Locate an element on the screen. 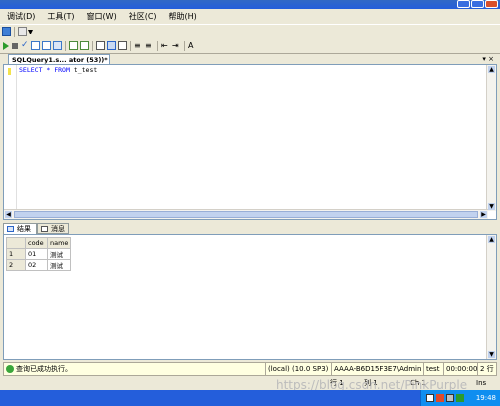 Image resolution: width=500 pixels, height=406 pixels. scroll-thumb is located at coordinates (246, 214).